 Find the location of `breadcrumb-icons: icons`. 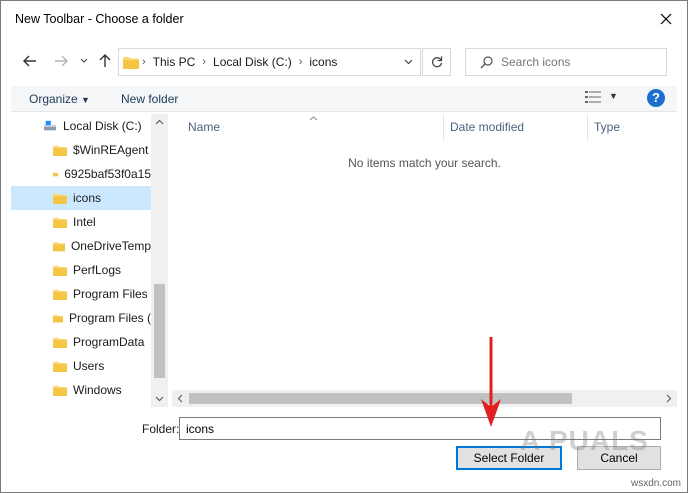

breadcrumb-icons: icons is located at coordinates (323, 62).